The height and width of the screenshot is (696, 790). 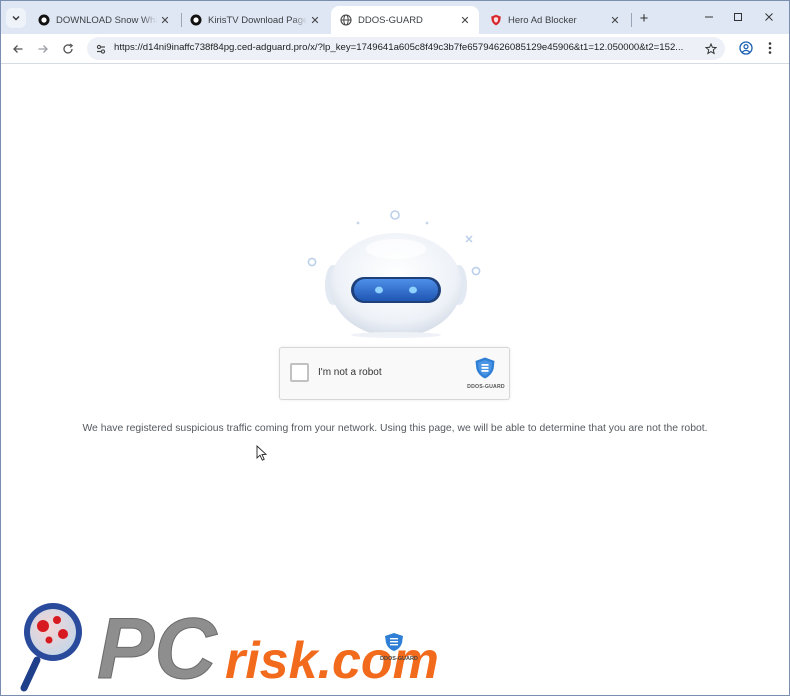 I want to click on close-window-button, so click(x=769, y=17).